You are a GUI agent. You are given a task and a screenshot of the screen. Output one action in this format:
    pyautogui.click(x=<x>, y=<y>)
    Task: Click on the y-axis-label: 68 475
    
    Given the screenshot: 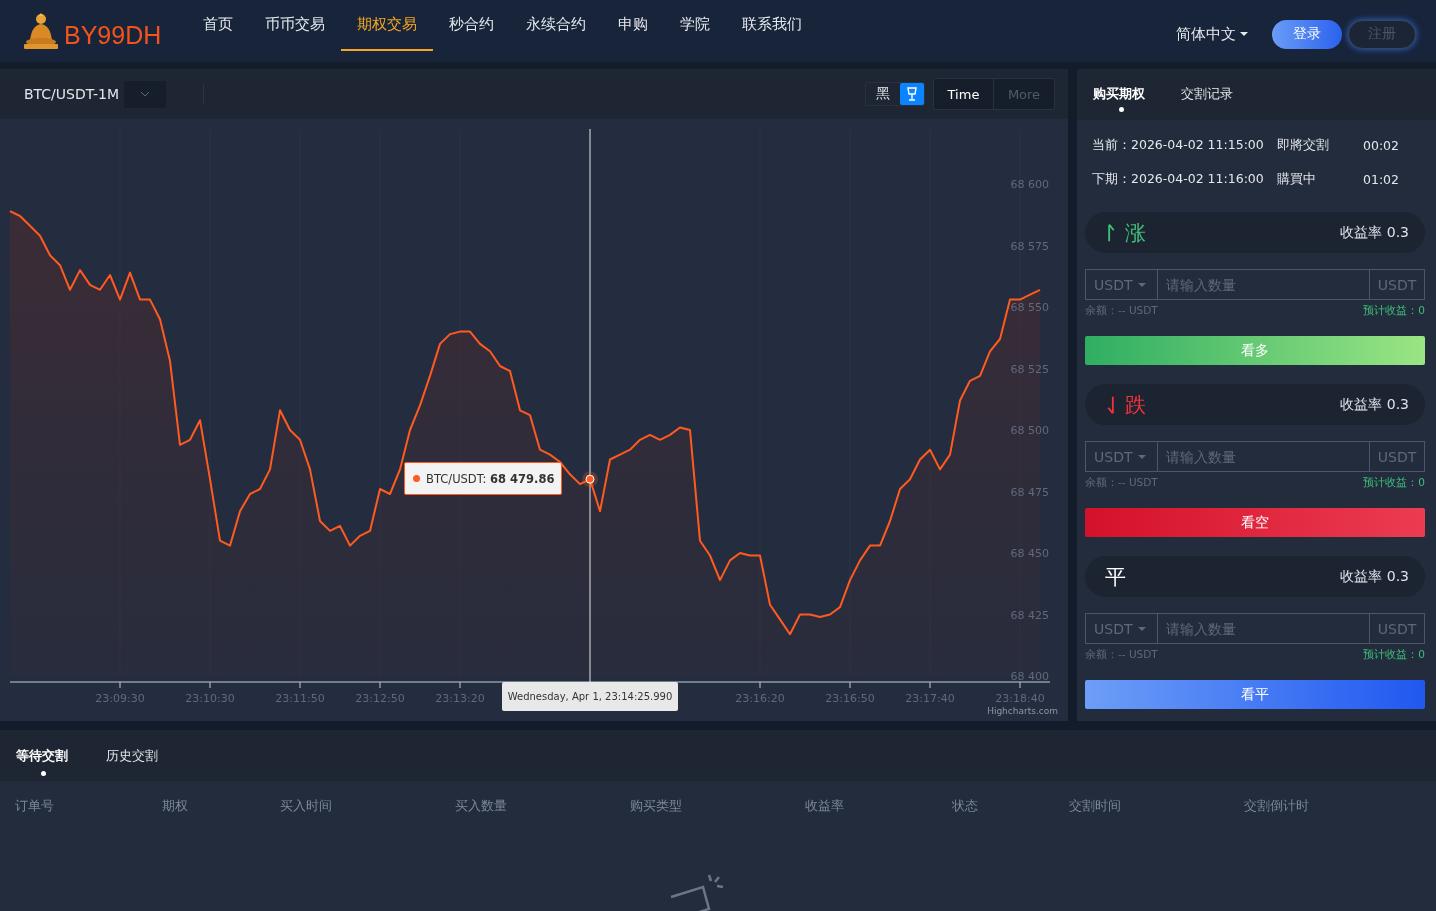 What is the action you would take?
    pyautogui.click(x=1029, y=492)
    